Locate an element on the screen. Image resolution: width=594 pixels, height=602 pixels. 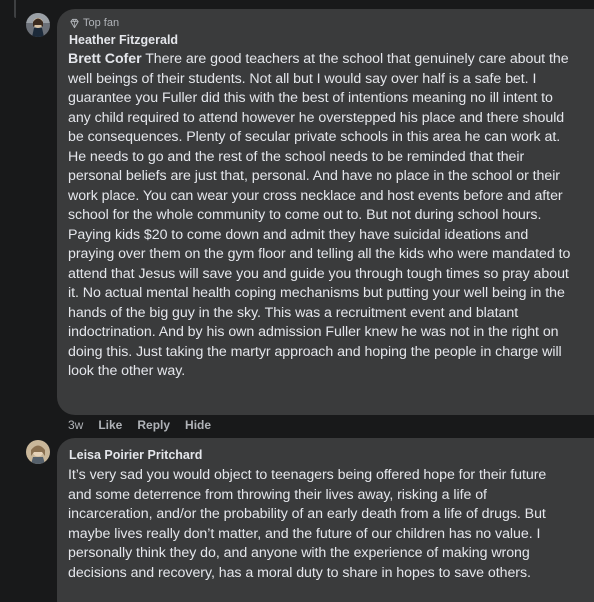
badge-label: Top fan is located at coordinates (101, 23).